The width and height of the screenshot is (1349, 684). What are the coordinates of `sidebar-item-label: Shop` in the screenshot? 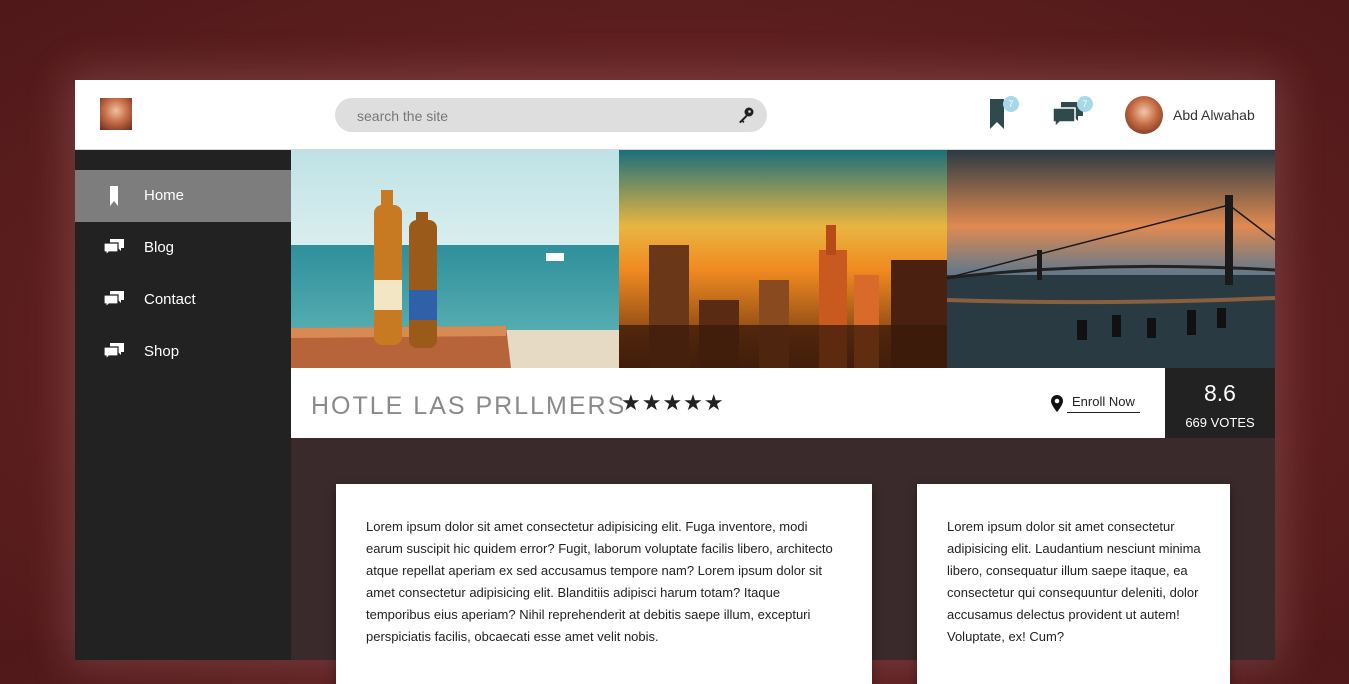 It's located at (162, 351).